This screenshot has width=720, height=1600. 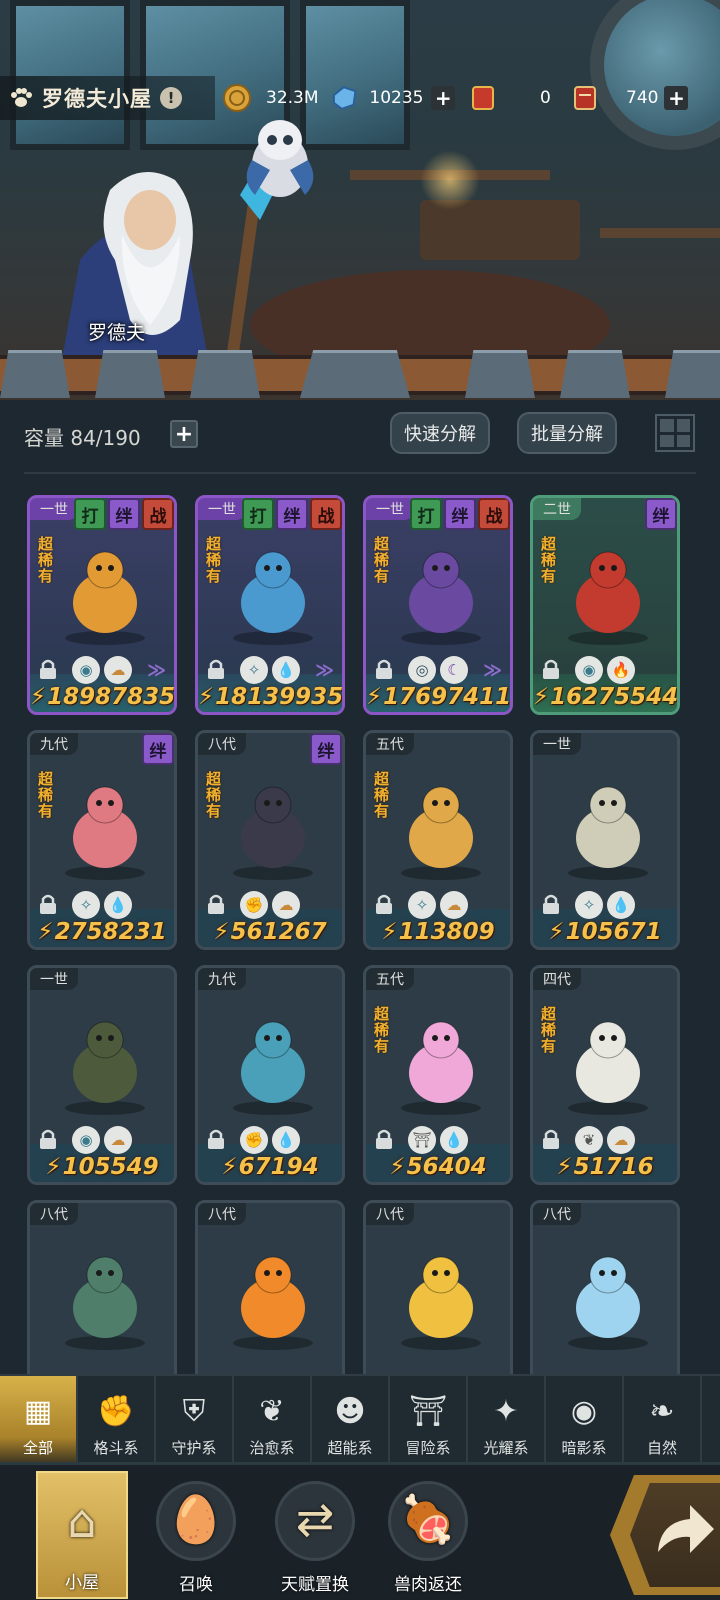 What do you see at coordinates (184, 434) in the screenshot?
I see `expand-capacity-button: +` at bounding box center [184, 434].